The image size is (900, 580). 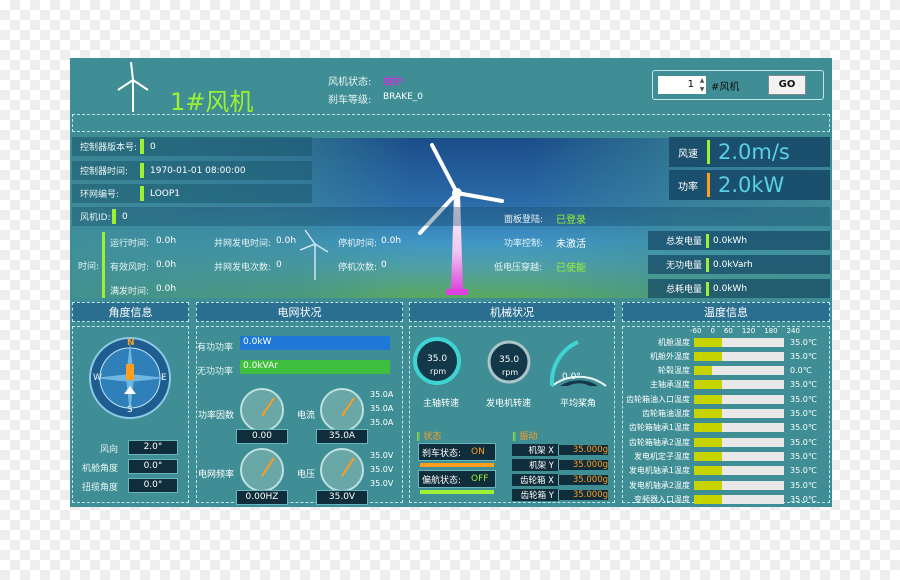 I want to click on vibration-label: 机架 X, so click(x=535, y=450).